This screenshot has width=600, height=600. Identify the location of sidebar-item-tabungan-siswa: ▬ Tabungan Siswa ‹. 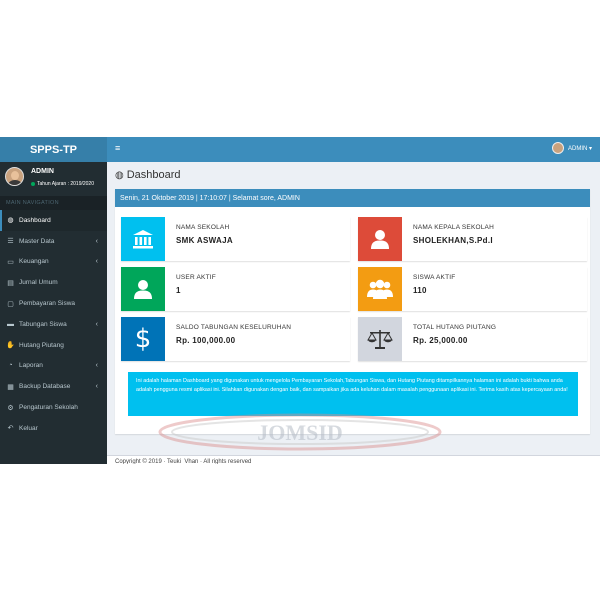
(53, 324).